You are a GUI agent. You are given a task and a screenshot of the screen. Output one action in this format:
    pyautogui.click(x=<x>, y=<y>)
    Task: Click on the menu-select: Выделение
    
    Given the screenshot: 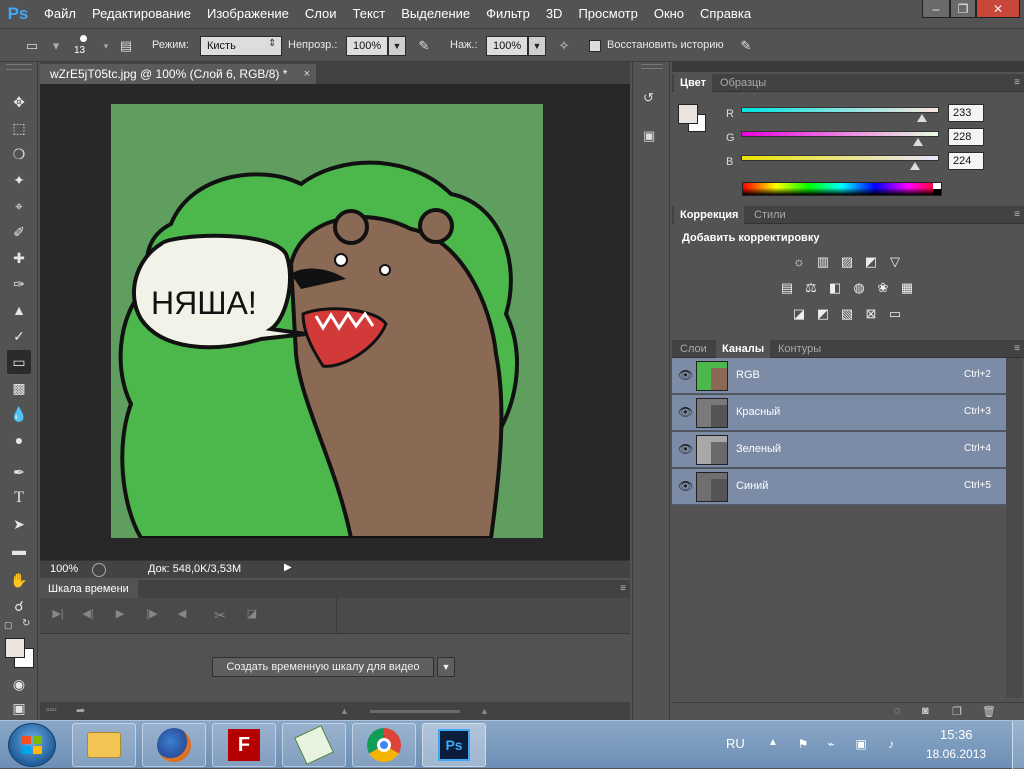 What is the action you would take?
    pyautogui.click(x=435, y=14)
    